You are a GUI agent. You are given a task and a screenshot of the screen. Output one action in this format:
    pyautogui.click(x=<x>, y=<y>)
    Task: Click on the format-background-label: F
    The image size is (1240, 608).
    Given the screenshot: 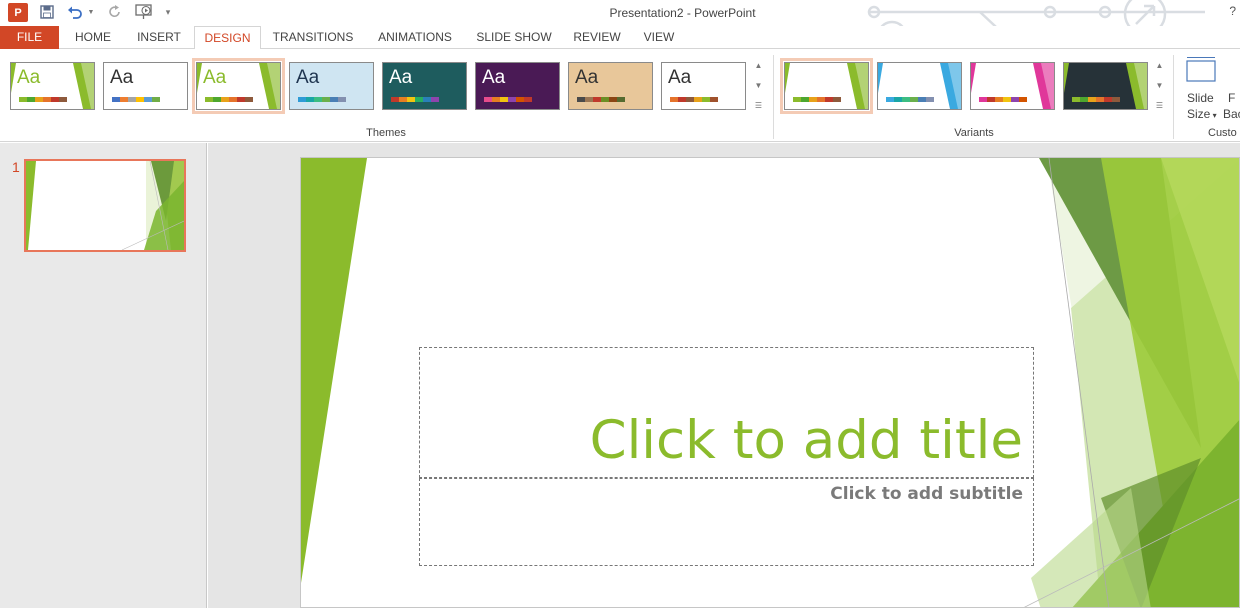 What is the action you would take?
    pyautogui.click(x=1231, y=98)
    